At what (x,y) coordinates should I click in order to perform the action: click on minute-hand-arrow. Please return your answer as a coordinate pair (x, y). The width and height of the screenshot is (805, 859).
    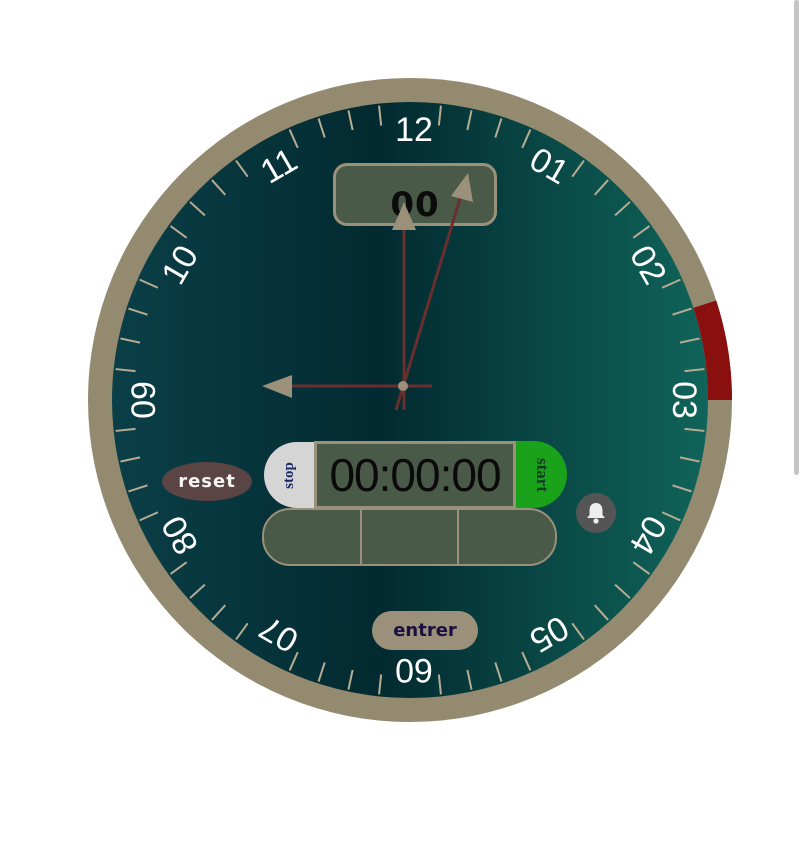
    Looking at the image, I should click on (462, 187).